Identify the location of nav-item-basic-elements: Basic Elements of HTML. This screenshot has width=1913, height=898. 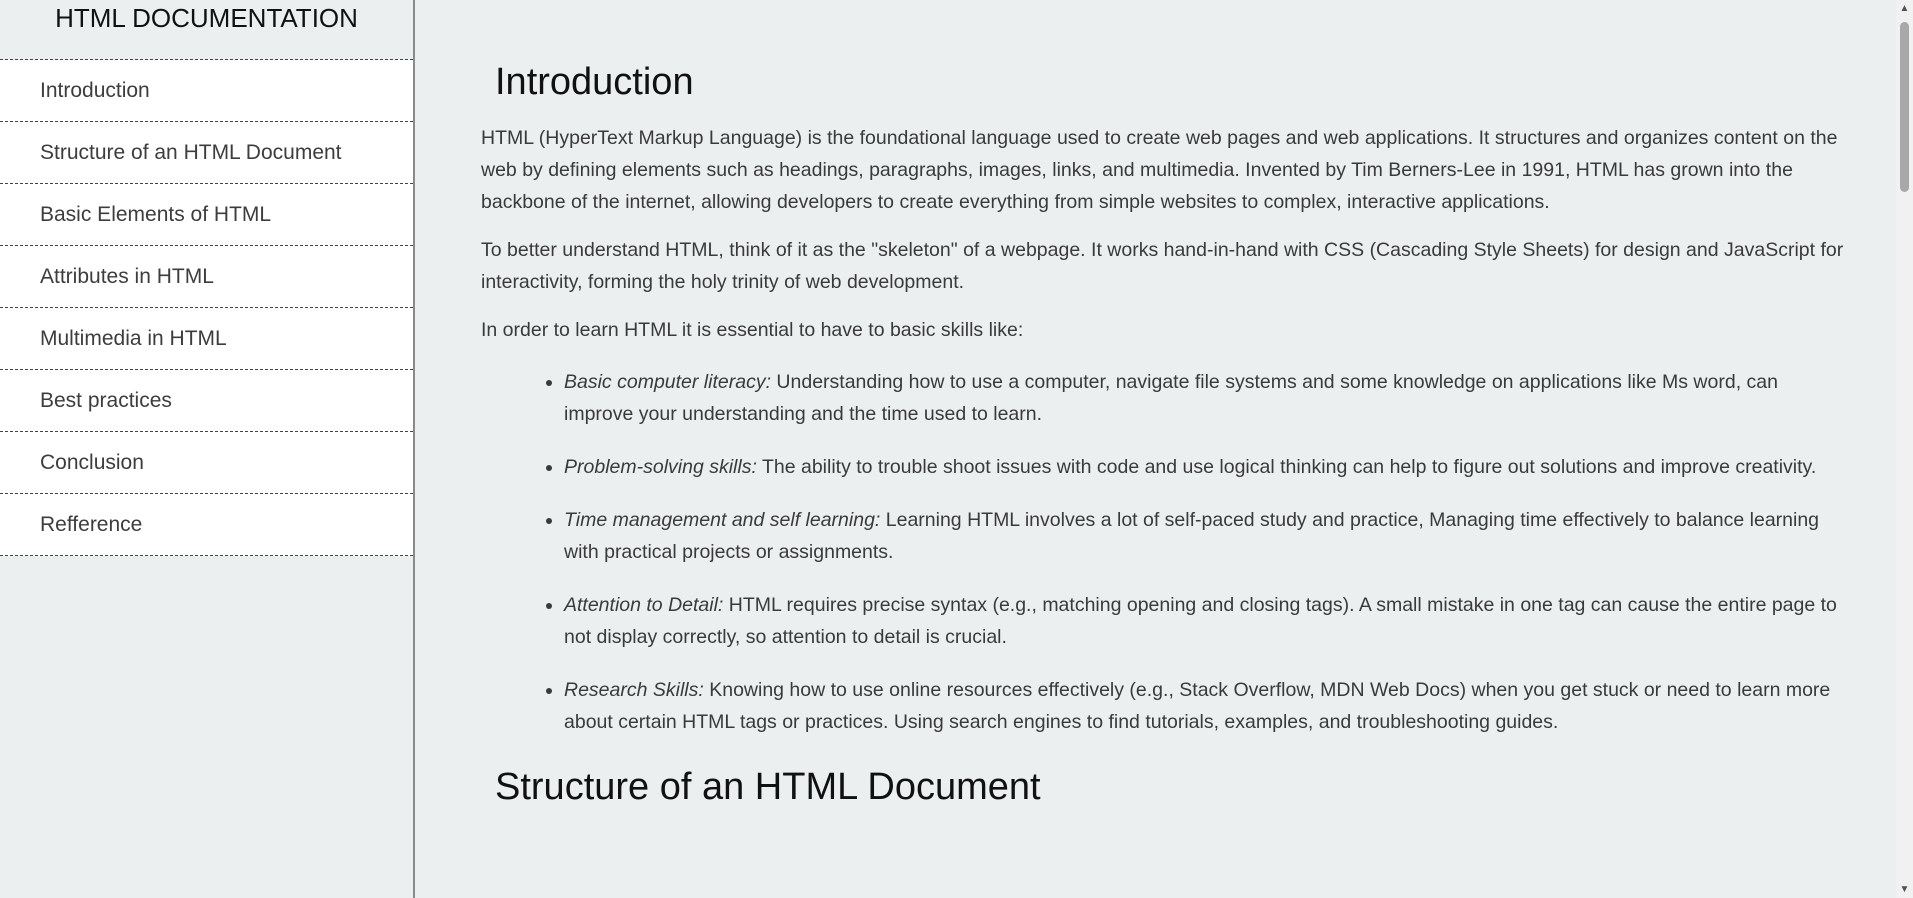
(206, 215).